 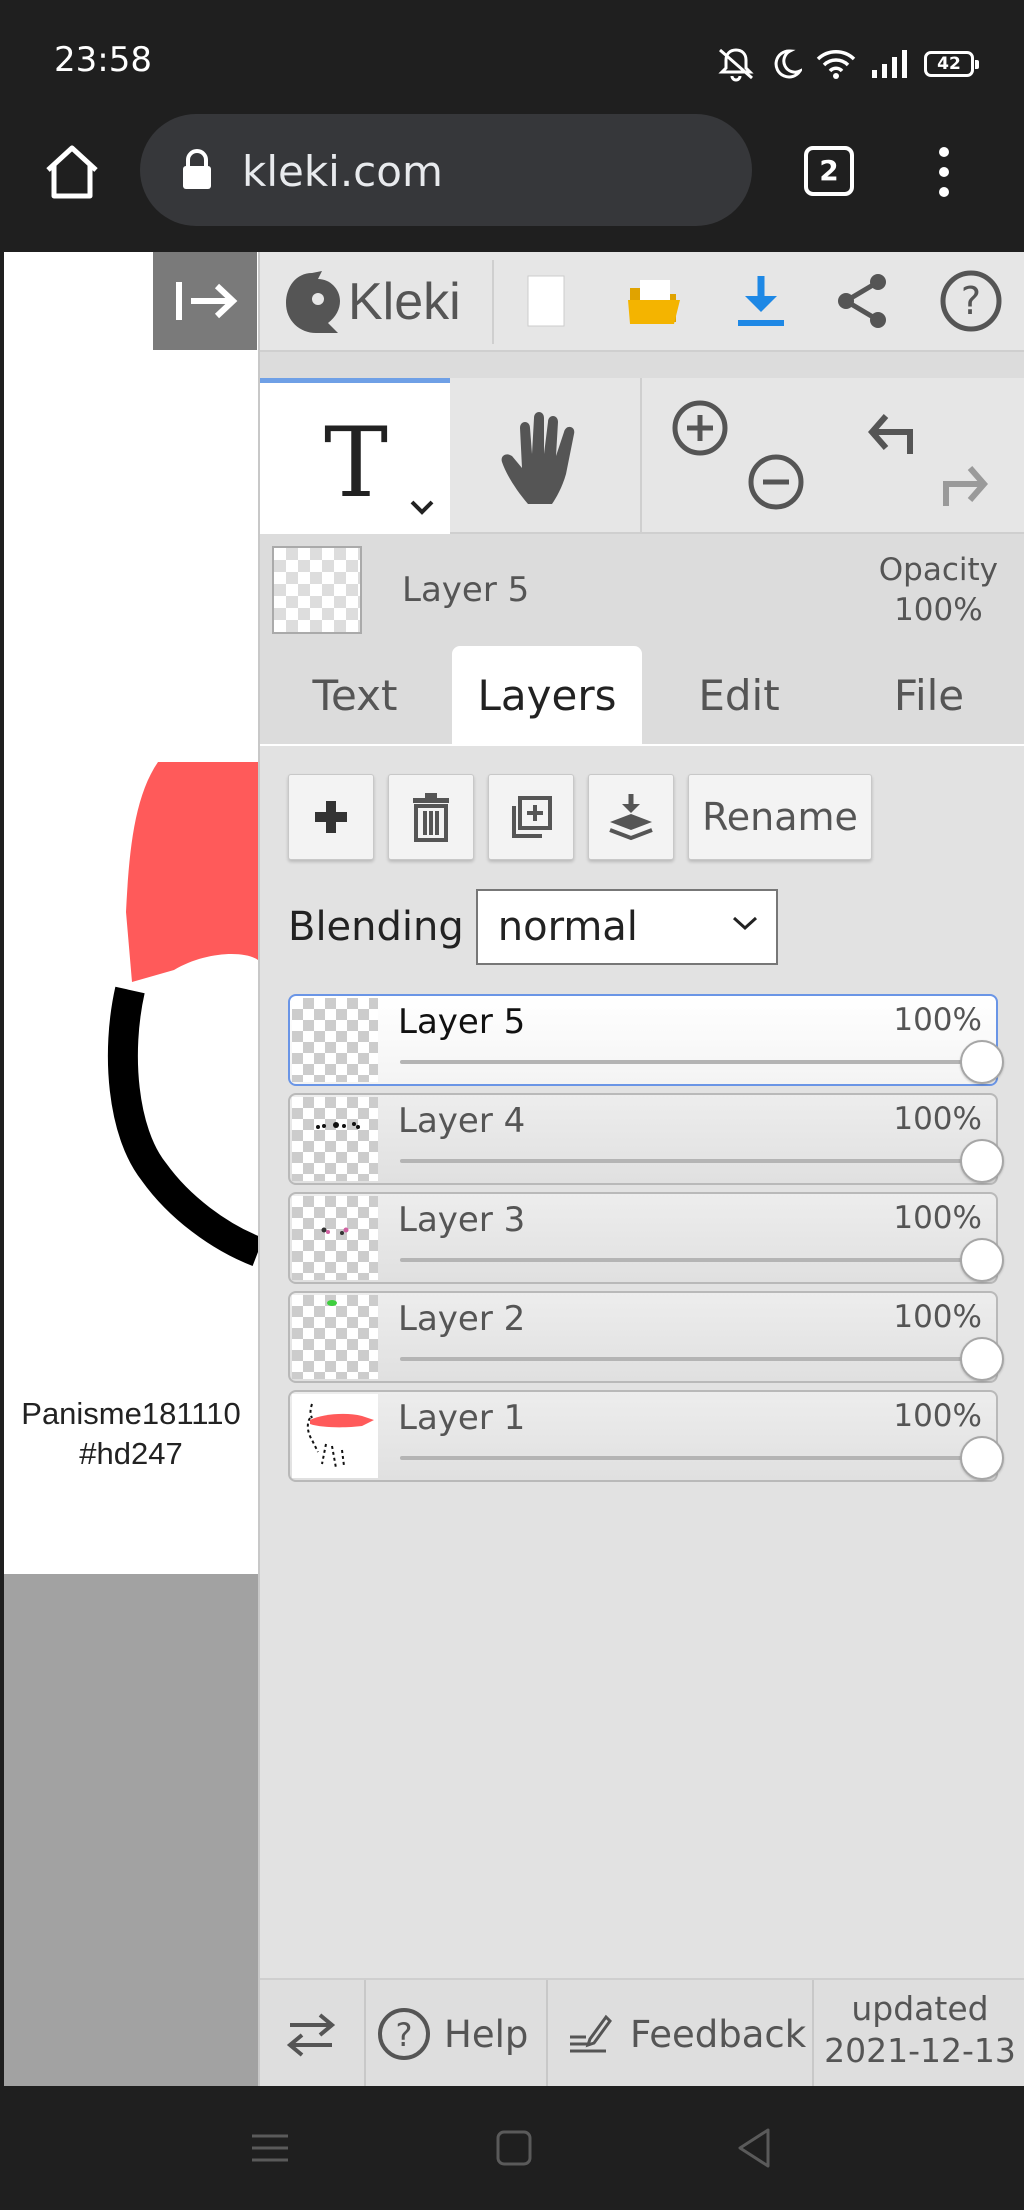 I want to click on merge-down-button, so click(x=631, y=817).